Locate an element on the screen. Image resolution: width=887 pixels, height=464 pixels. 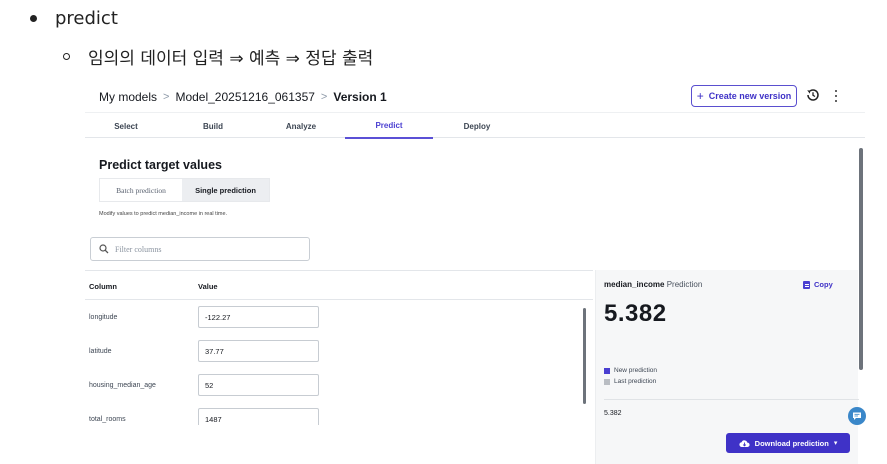
prediction-row-value: 5.382 is located at coordinates (613, 413).